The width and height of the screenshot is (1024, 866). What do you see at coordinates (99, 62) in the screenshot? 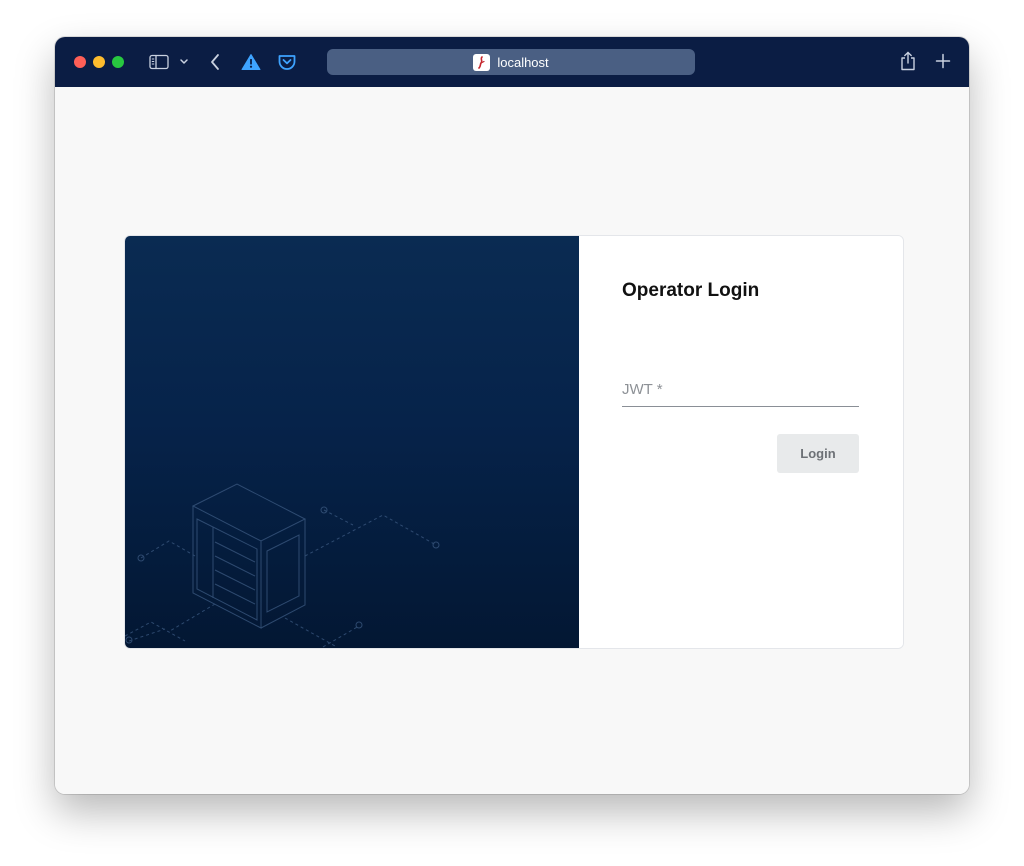
I see `minimize-window-button` at bounding box center [99, 62].